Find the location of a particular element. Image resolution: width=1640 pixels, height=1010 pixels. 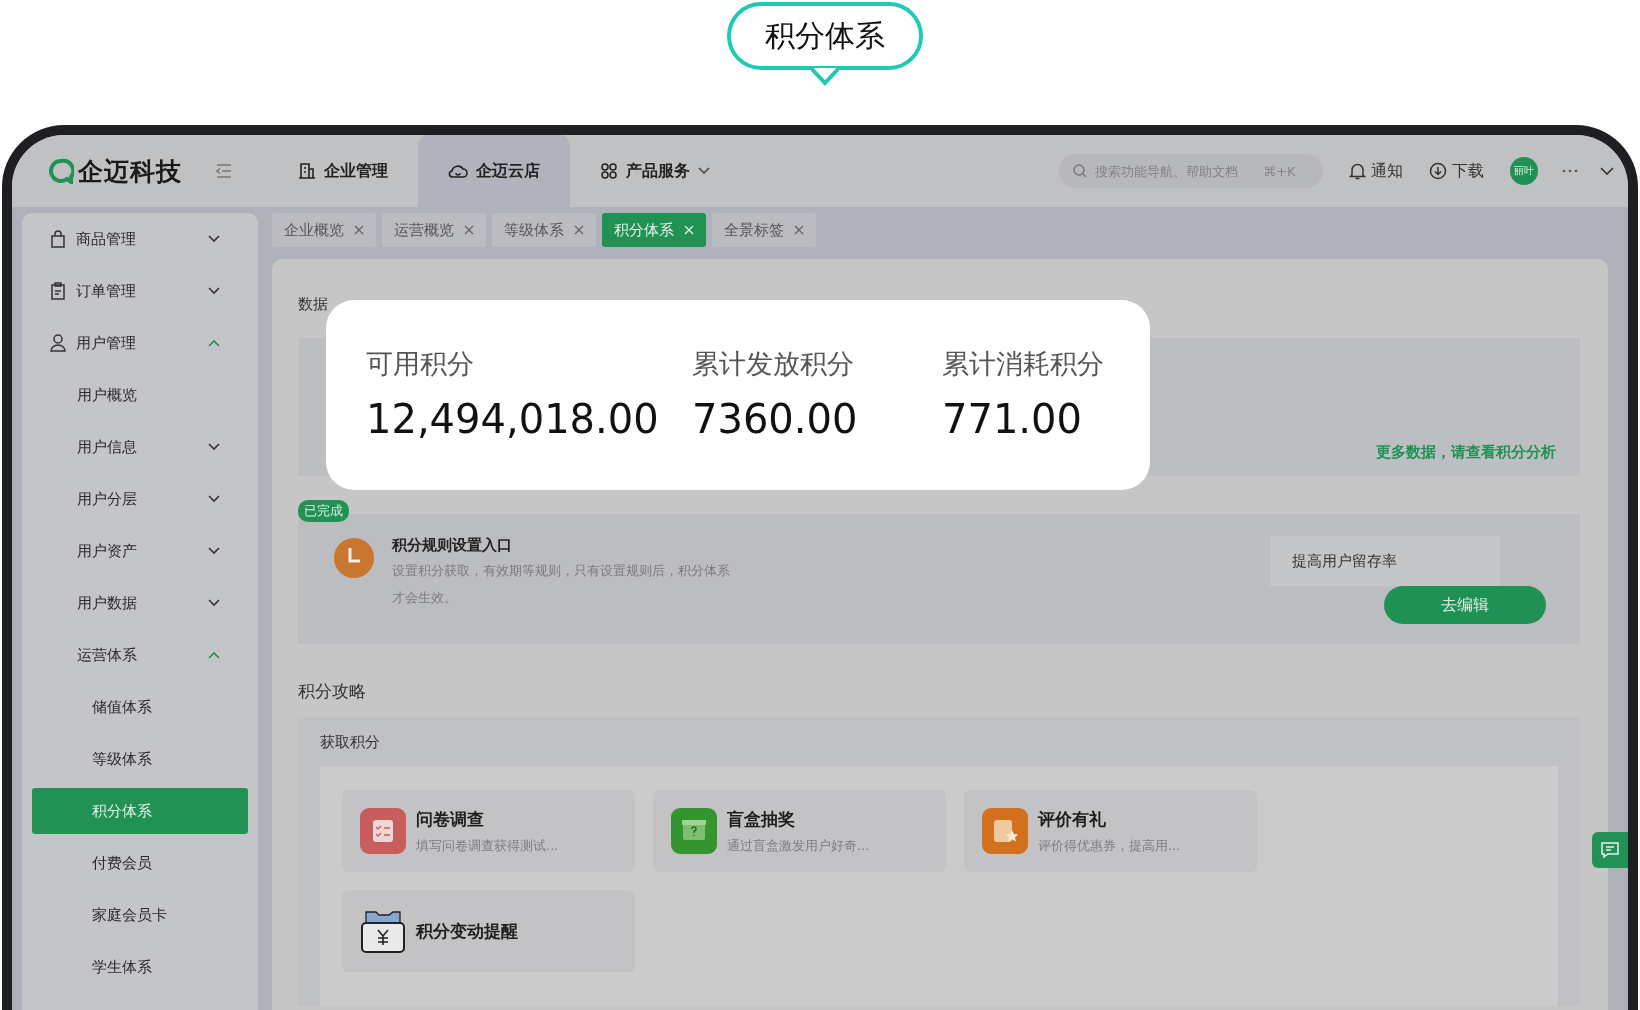

sidebar-item: 积分体系 is located at coordinates (140, 811).